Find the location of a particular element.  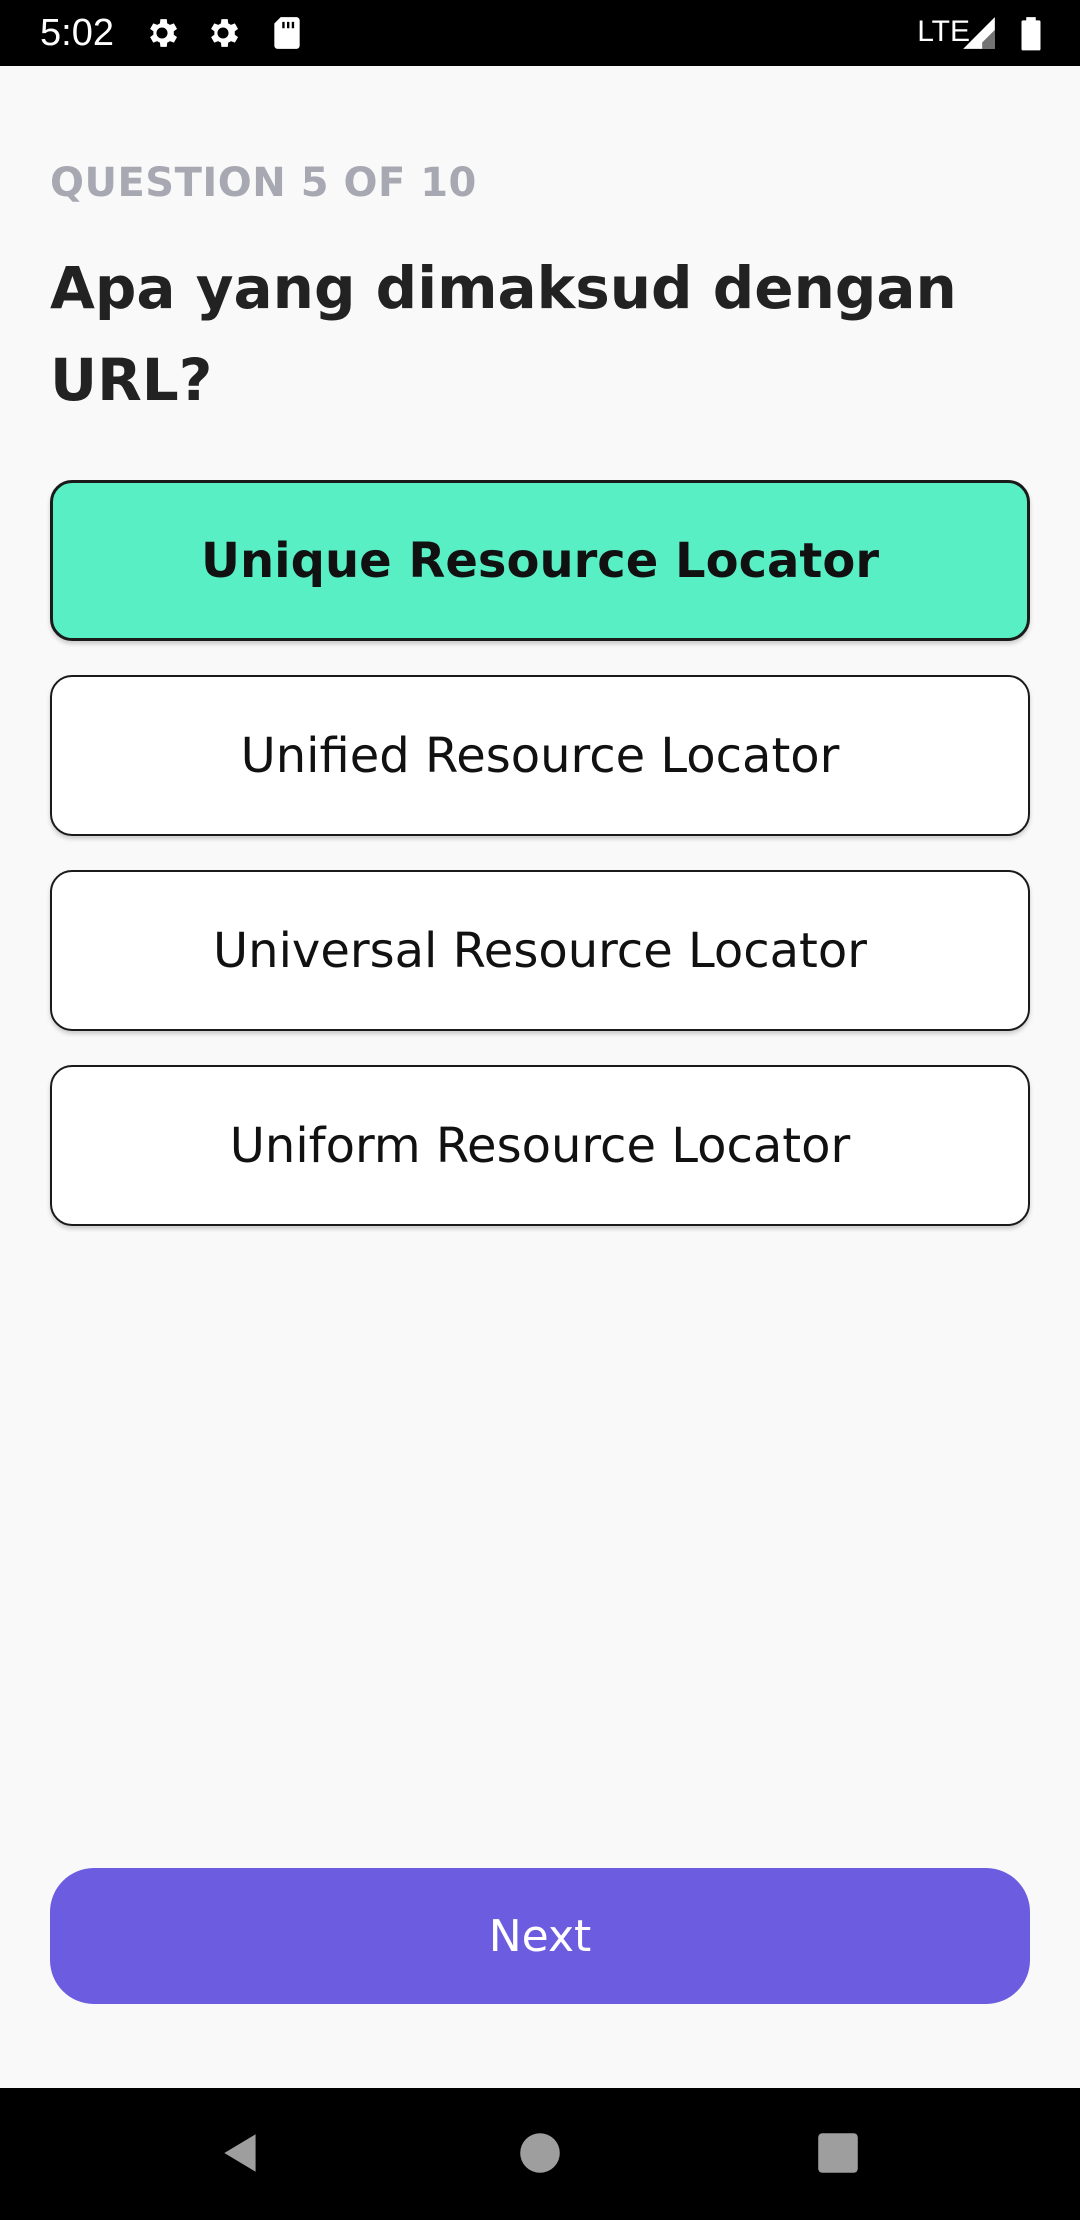

back-icon is located at coordinates (241, 2153).